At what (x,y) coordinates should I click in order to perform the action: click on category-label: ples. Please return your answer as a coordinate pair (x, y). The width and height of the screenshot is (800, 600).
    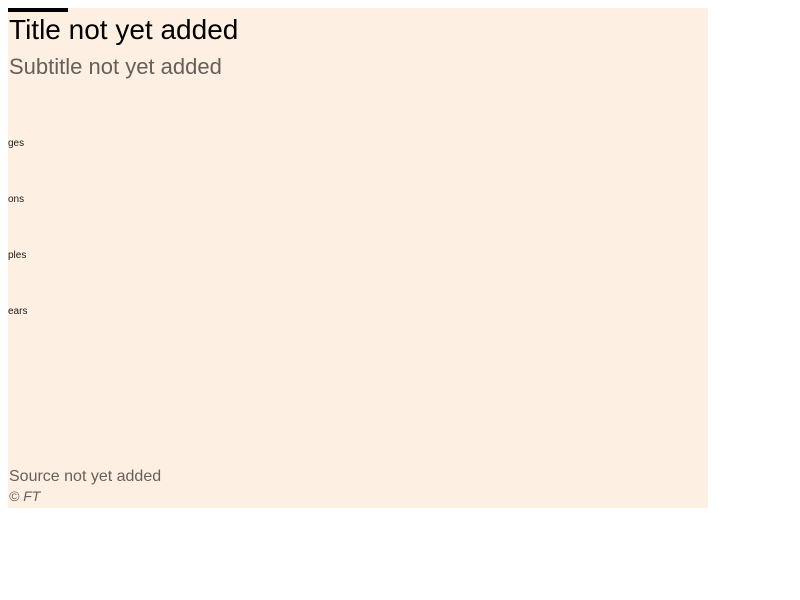
    Looking at the image, I should click on (17, 255).